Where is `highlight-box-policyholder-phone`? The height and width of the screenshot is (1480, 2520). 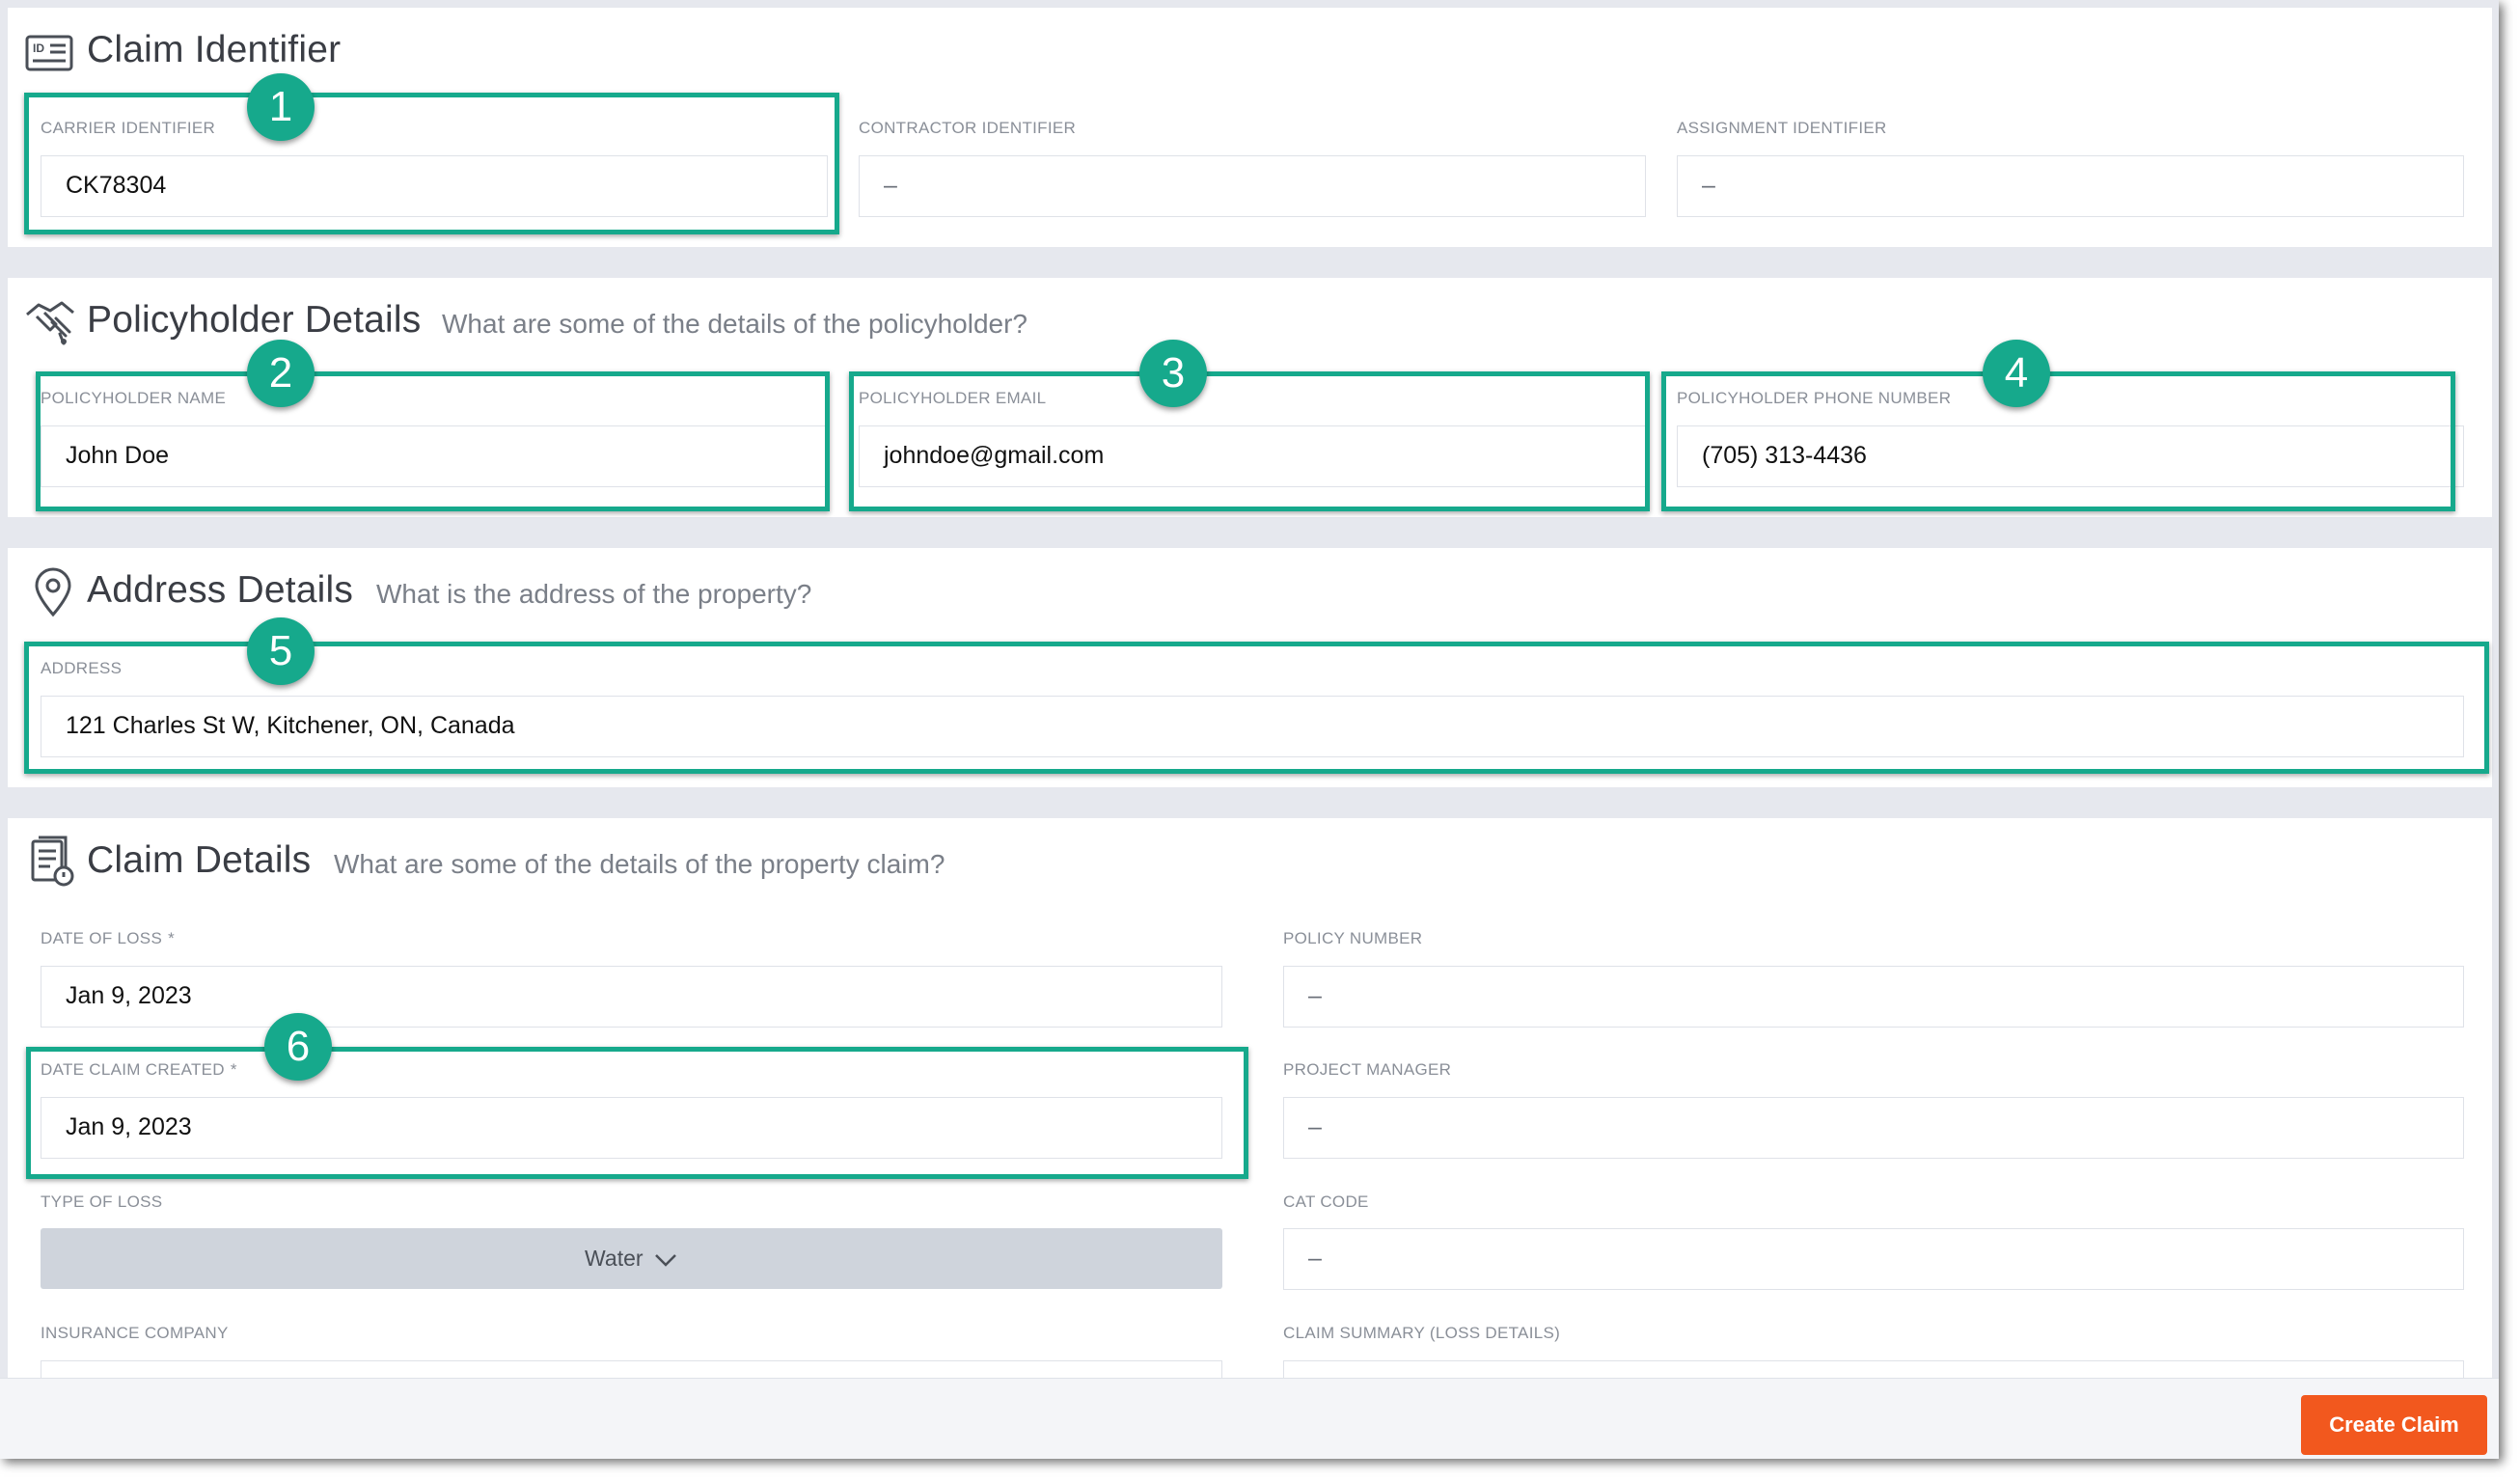 highlight-box-policyholder-phone is located at coordinates (2058, 441).